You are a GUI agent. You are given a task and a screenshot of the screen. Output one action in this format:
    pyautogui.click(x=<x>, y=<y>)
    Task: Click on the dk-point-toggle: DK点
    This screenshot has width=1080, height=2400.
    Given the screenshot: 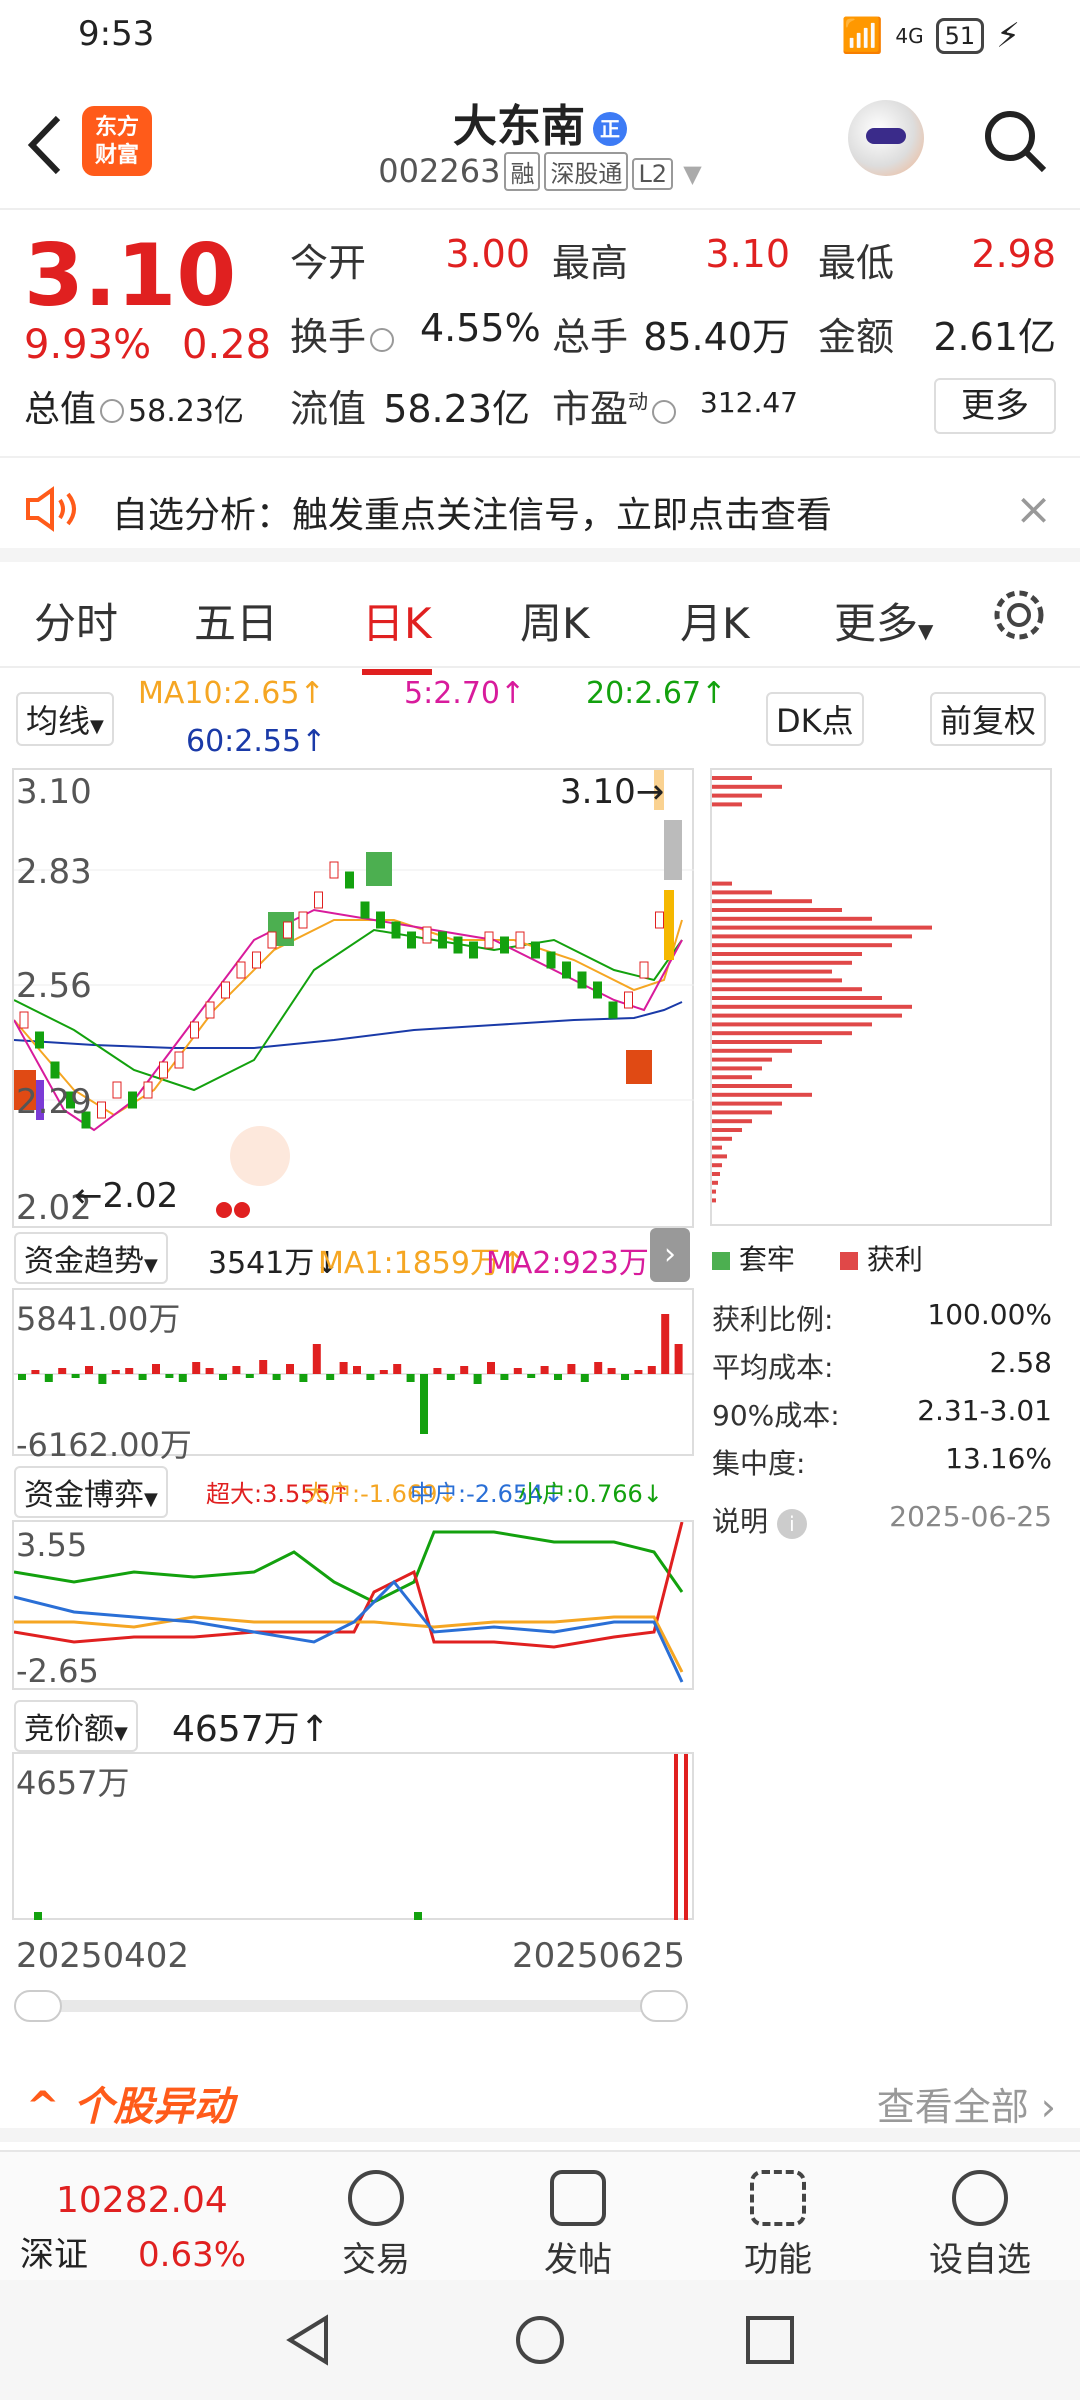 What is the action you would take?
    pyautogui.click(x=815, y=719)
    